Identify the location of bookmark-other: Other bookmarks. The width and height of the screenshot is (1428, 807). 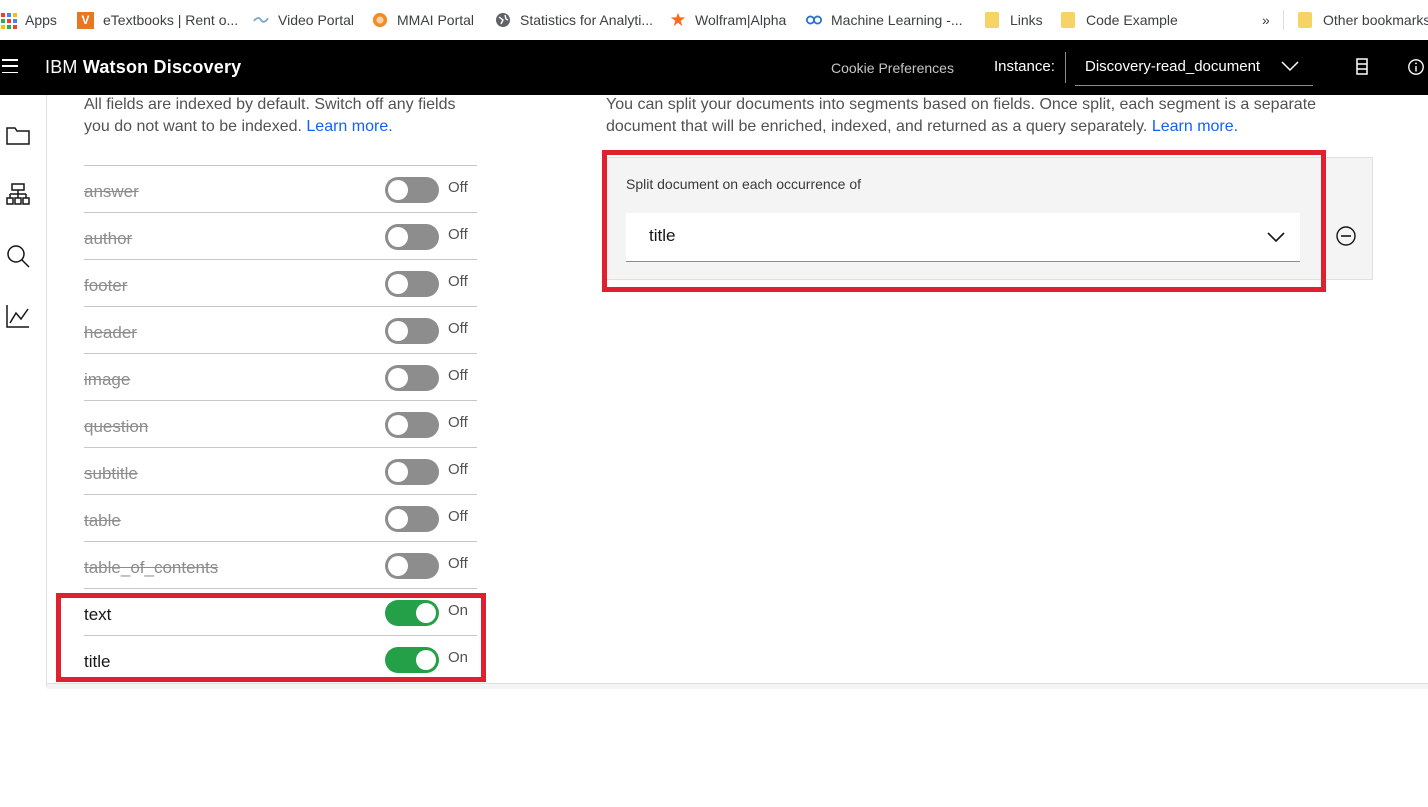
(1363, 20).